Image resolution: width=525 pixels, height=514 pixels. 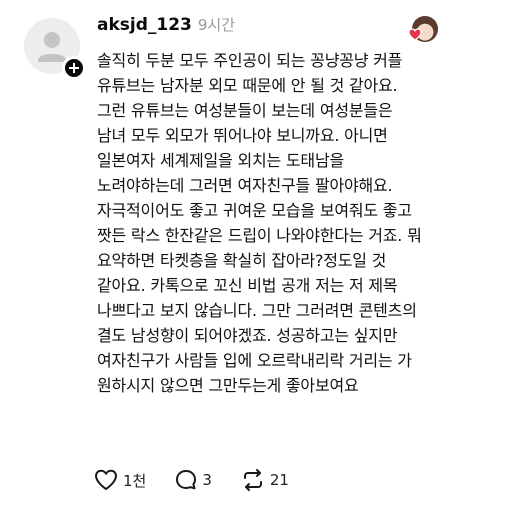 I want to click on reply-count: 3, so click(x=207, y=480).